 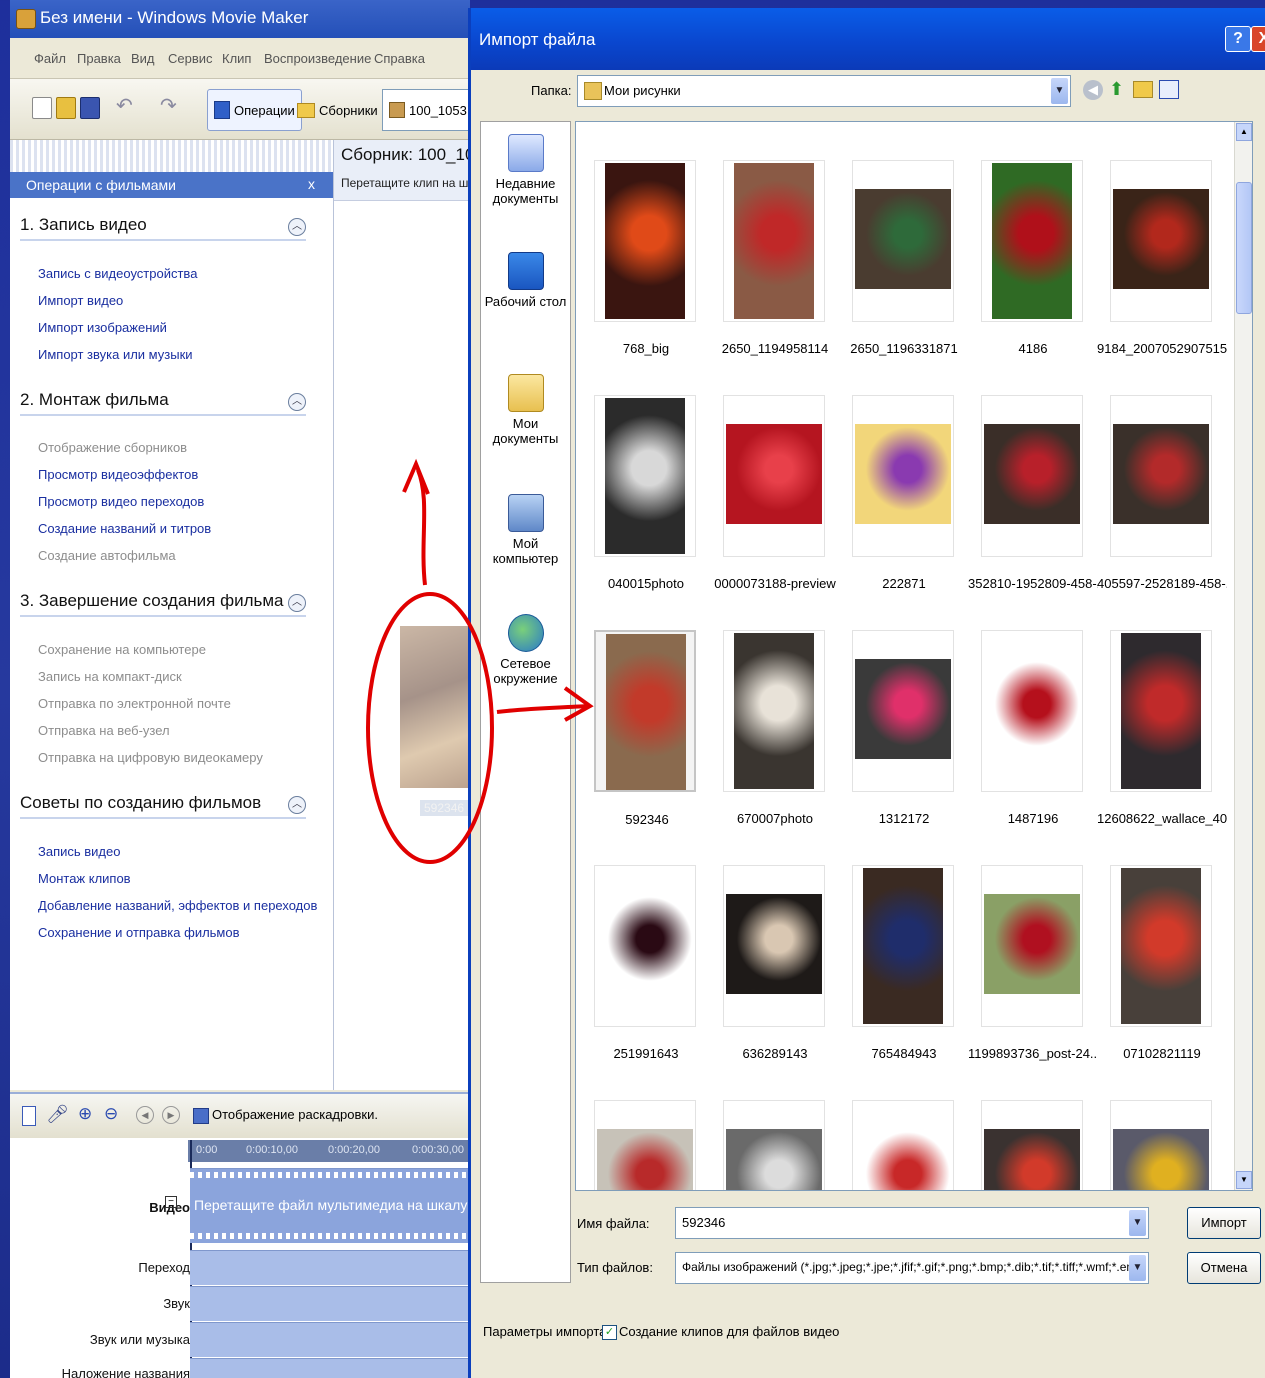 What do you see at coordinates (115, 354) in the screenshot?
I see `task-import-audio: Импорт звука или музыки` at bounding box center [115, 354].